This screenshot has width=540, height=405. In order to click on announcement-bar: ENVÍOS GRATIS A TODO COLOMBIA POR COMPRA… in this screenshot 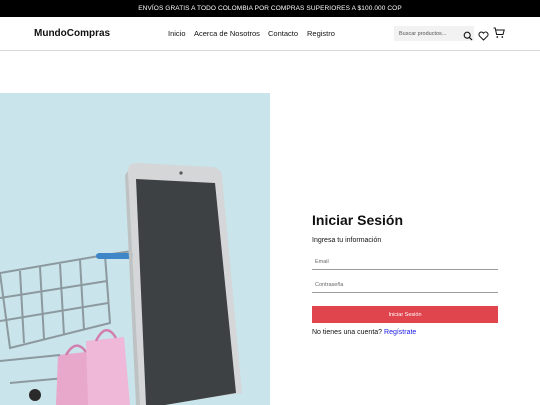, I will do `click(270, 8)`.